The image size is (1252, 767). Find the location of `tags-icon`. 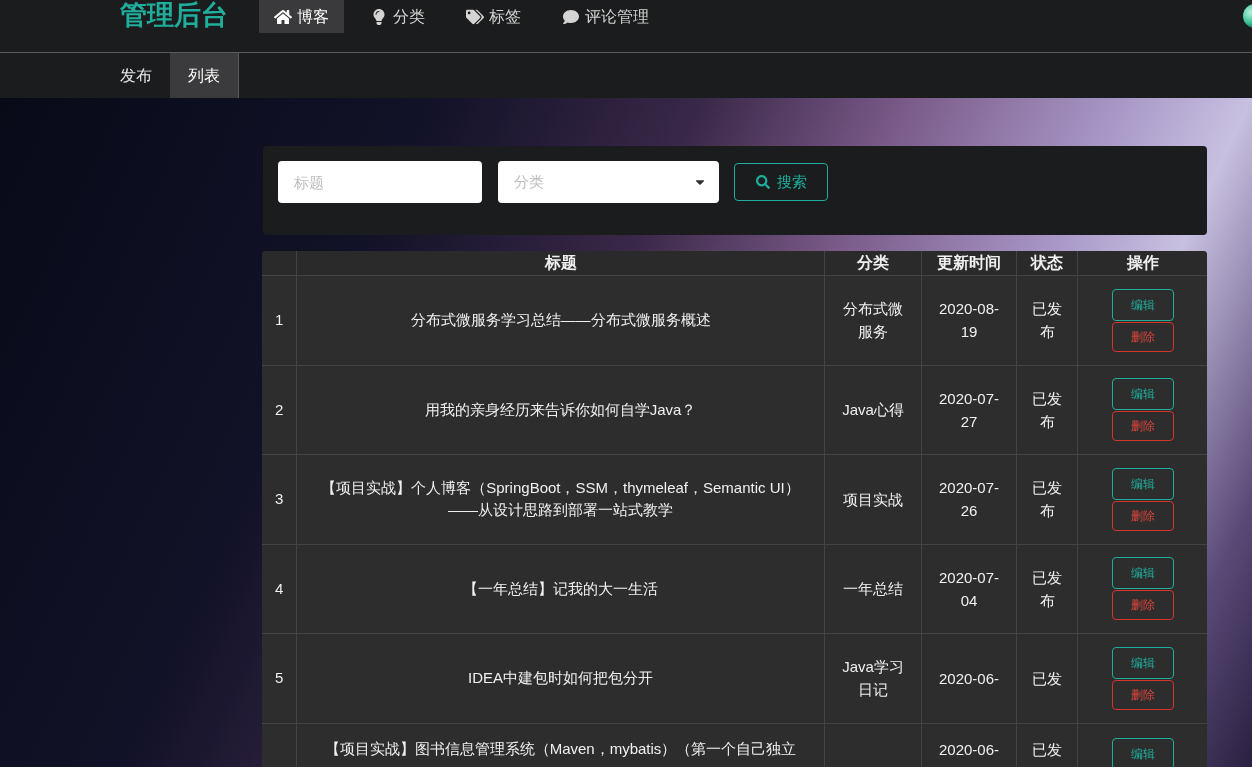

tags-icon is located at coordinates (475, 16).